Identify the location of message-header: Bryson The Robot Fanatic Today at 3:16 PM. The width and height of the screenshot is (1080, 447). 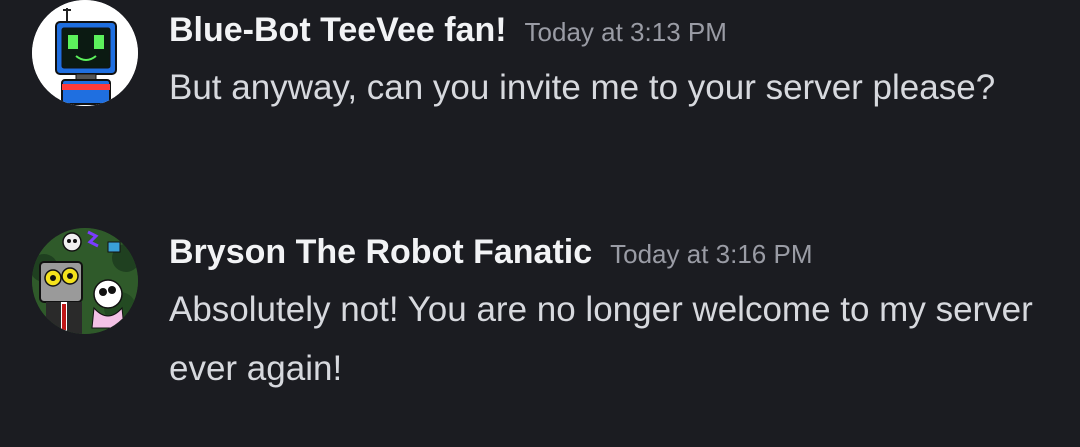
(490, 253).